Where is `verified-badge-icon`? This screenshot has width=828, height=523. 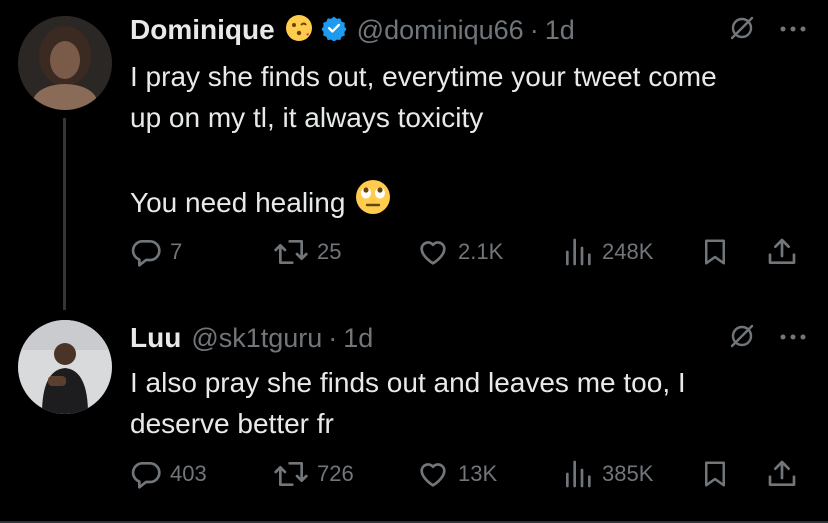
verified-badge-icon is located at coordinates (334, 30).